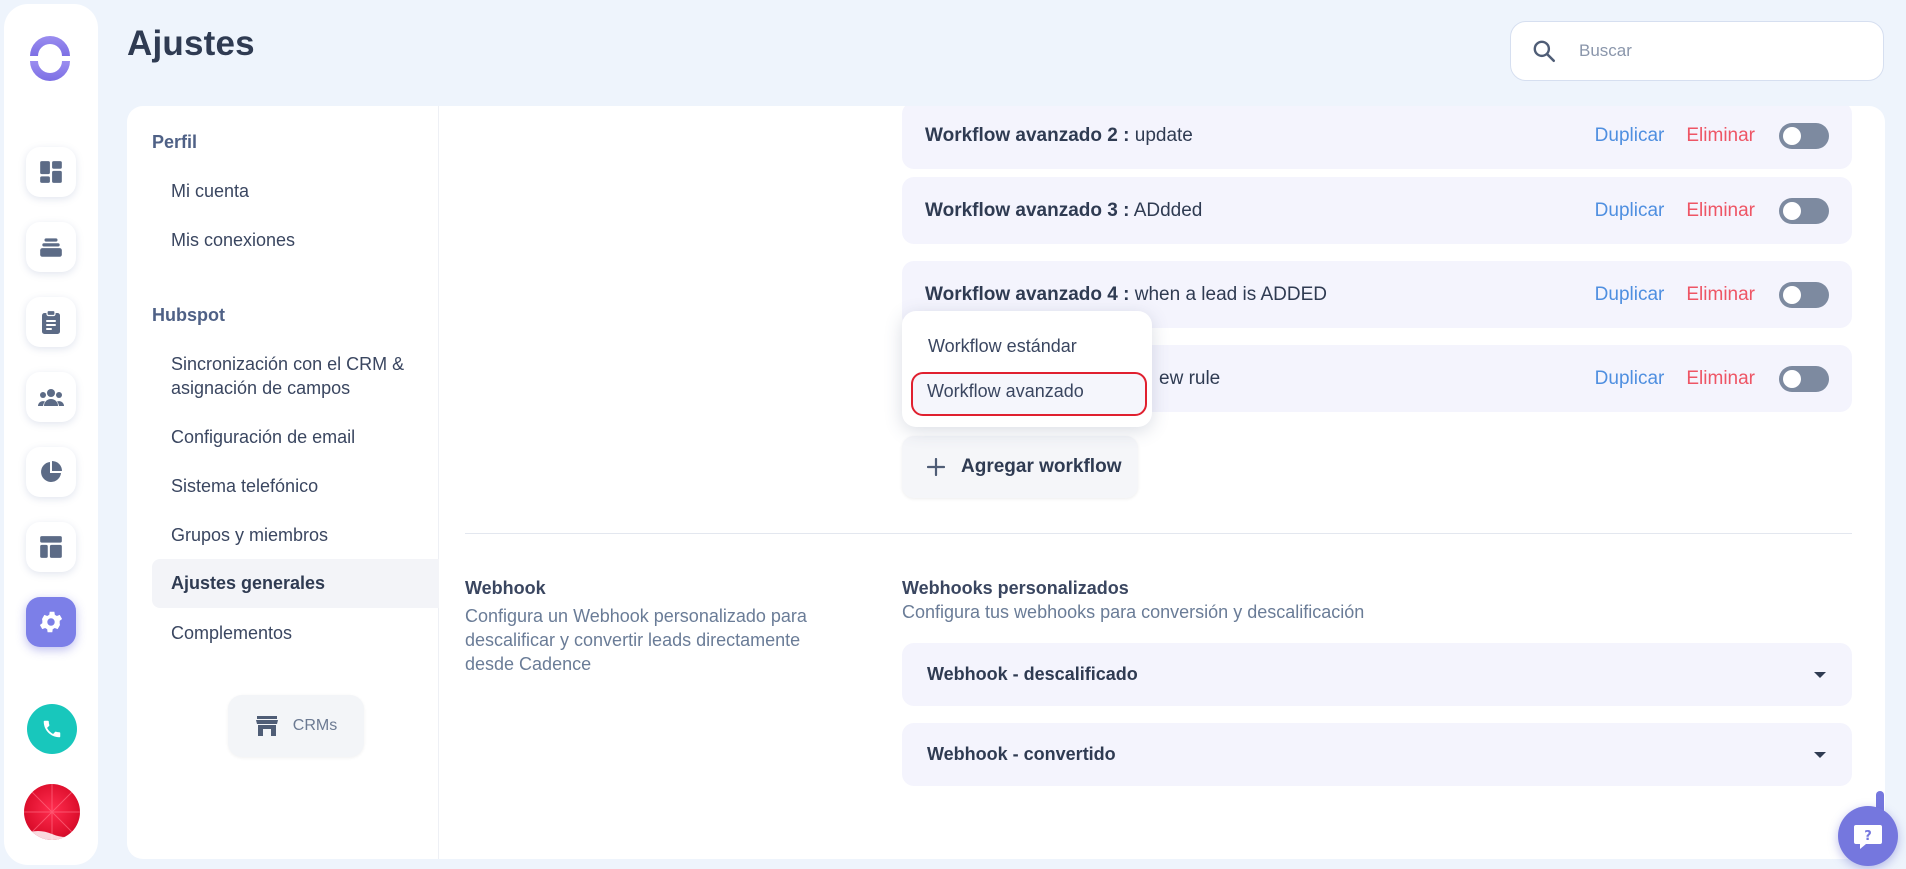  What do you see at coordinates (1544, 51) in the screenshot?
I see `search-icon` at bounding box center [1544, 51].